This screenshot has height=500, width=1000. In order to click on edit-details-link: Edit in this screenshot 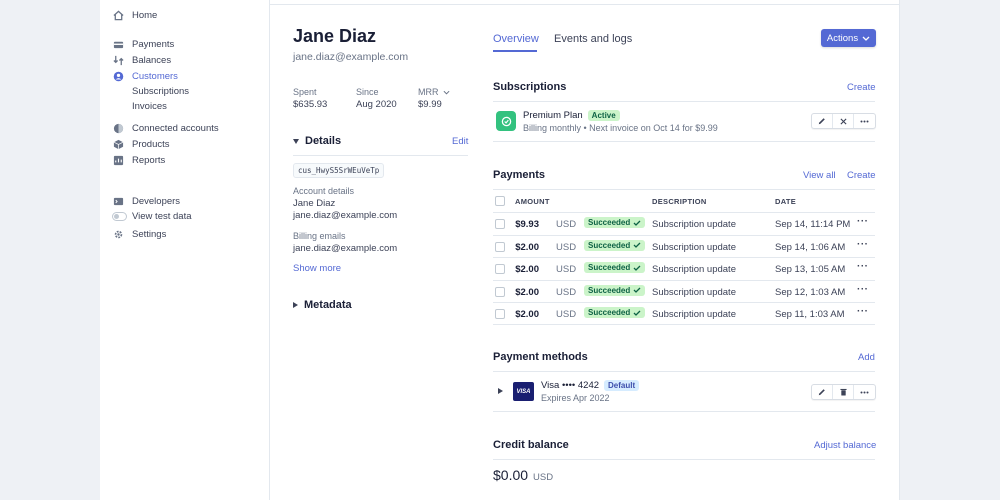, I will do `click(460, 141)`.